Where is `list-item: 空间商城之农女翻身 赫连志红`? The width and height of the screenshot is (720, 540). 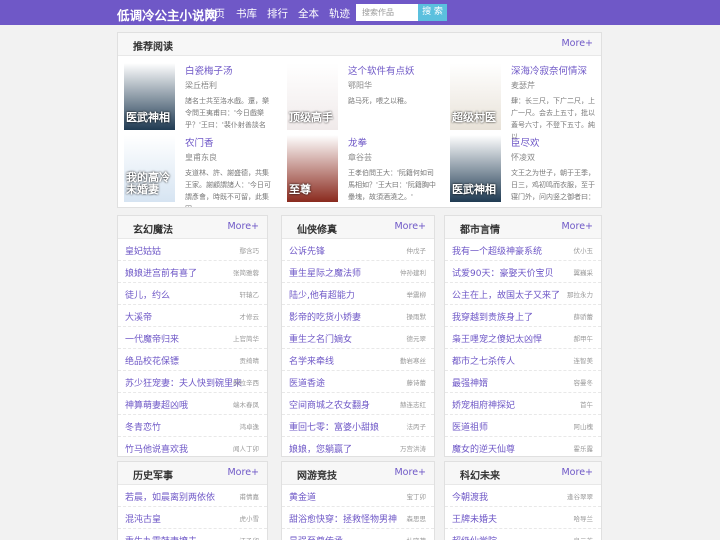 list-item: 空间商城之农女翻身 赫连志红 is located at coordinates (358, 404).